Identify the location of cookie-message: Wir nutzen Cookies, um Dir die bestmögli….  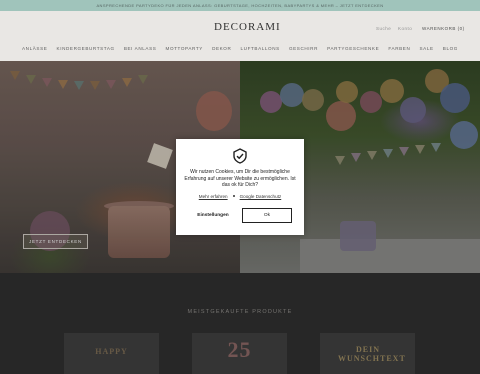
(240, 178).